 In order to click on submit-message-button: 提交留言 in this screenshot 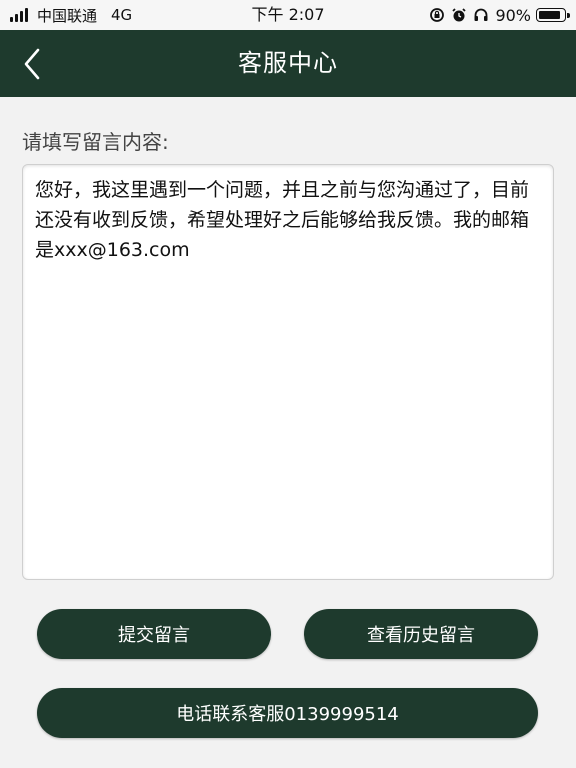, I will do `click(154, 634)`.